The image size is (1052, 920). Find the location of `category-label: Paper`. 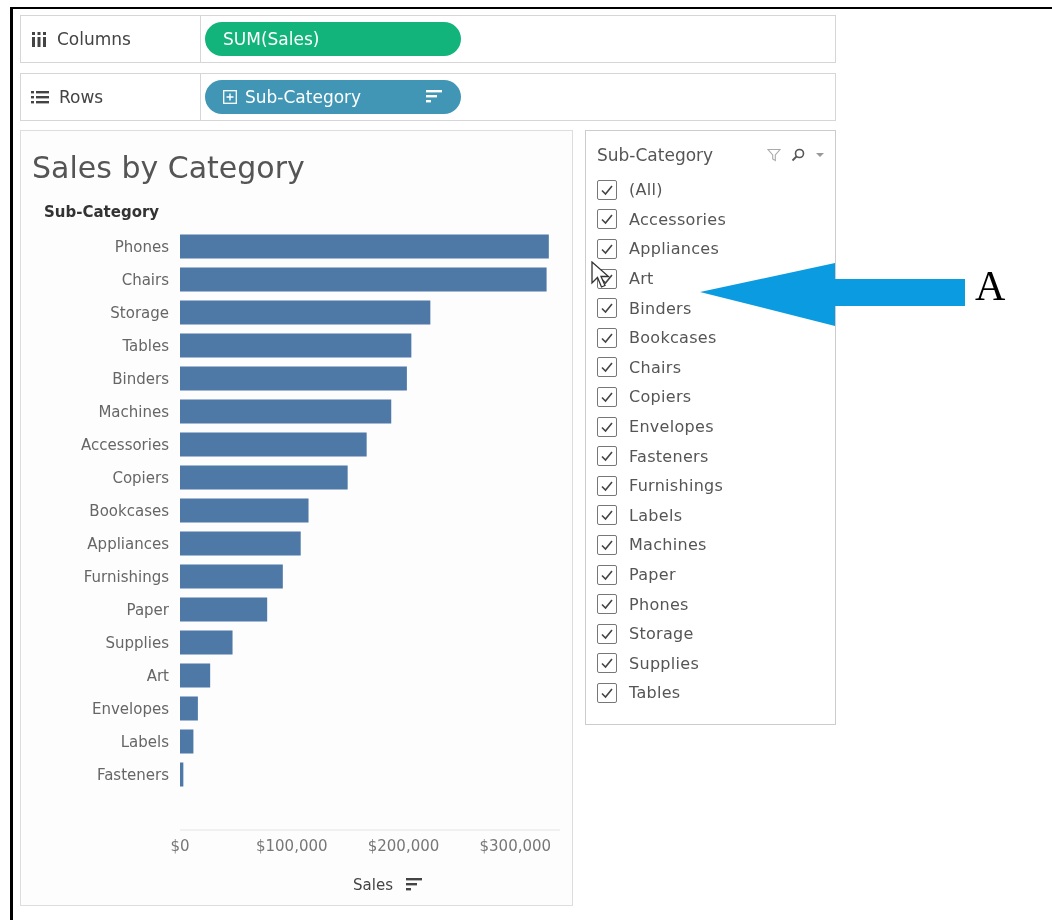

category-label: Paper is located at coordinates (147, 609).